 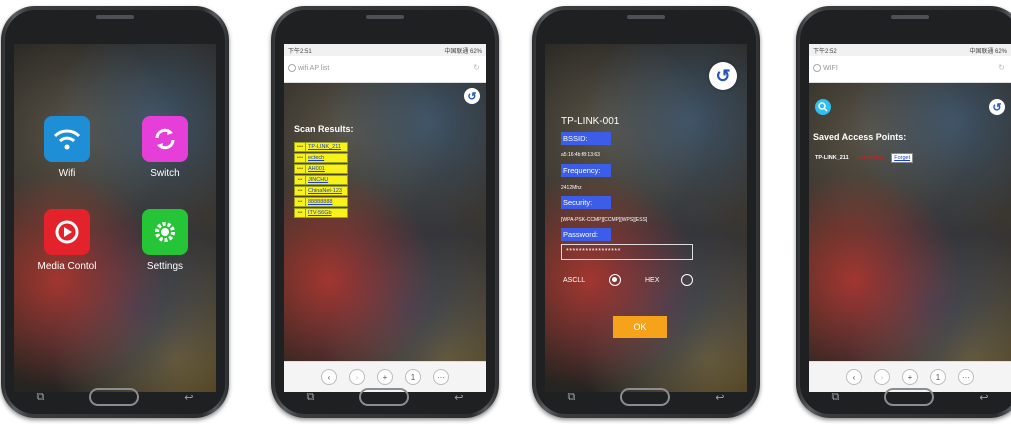 What do you see at coordinates (67, 147) in the screenshot?
I see `app-wifi: Wifi` at bounding box center [67, 147].